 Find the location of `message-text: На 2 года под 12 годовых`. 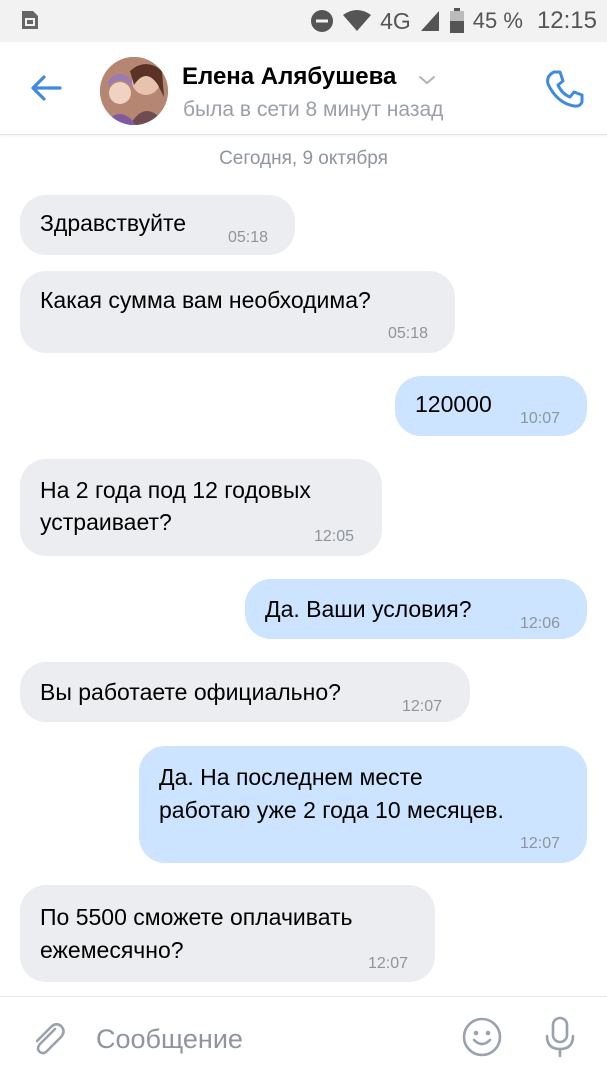

message-text: На 2 года под 12 годовых is located at coordinates (175, 490).